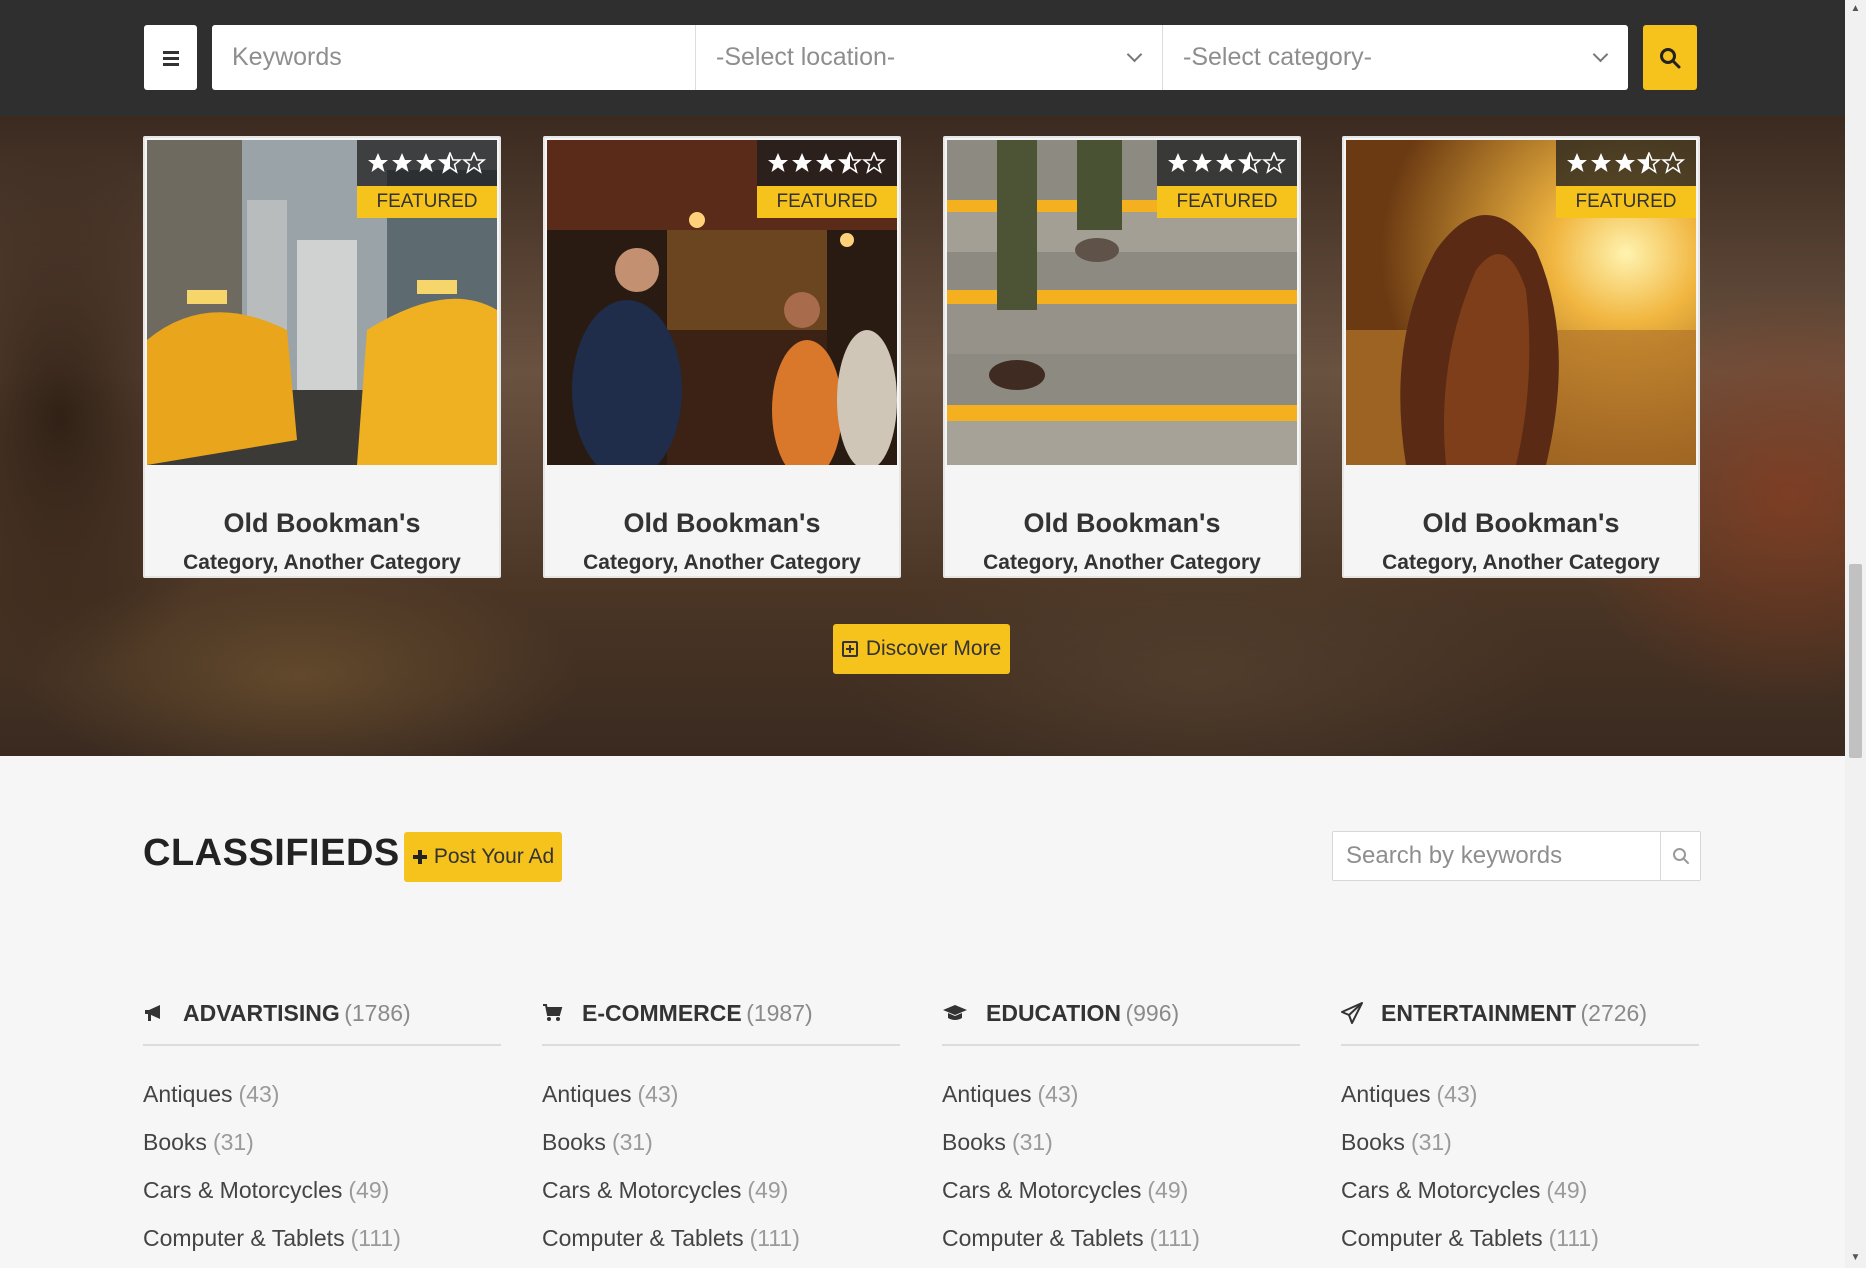 Image resolution: width=1866 pixels, height=1268 pixels. What do you see at coordinates (1855, 9) in the screenshot?
I see `scroll-up-arrow: ▲` at bounding box center [1855, 9].